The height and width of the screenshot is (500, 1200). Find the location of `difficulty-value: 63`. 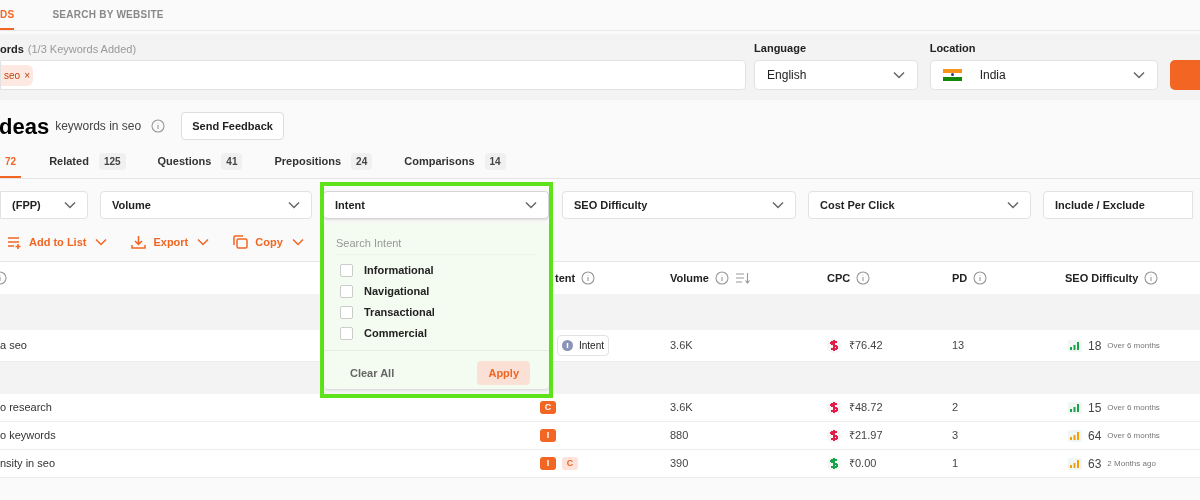

difficulty-value: 63 is located at coordinates (1095, 464).